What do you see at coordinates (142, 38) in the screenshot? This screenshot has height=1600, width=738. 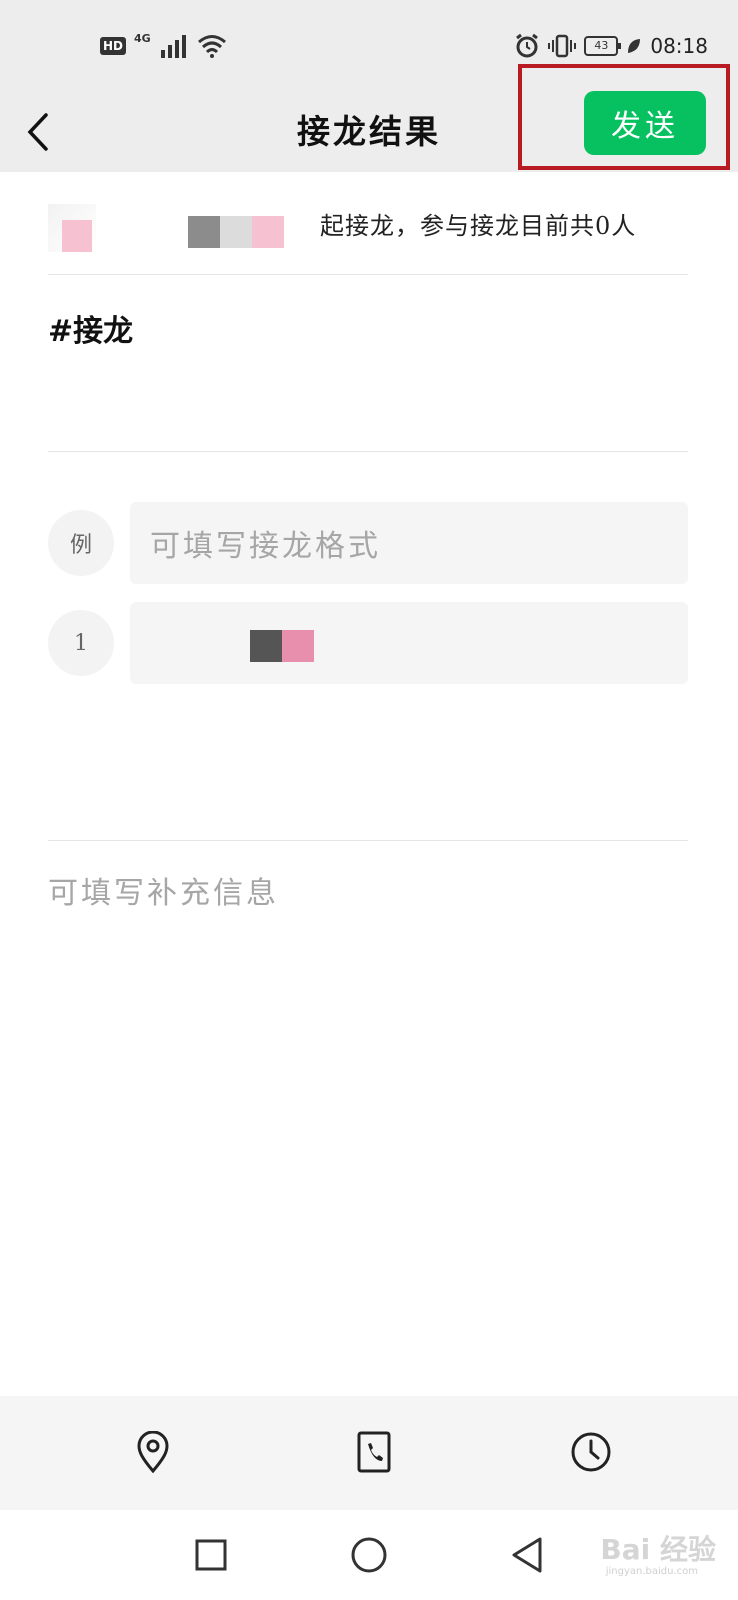 I see `network-type: 4G` at bounding box center [142, 38].